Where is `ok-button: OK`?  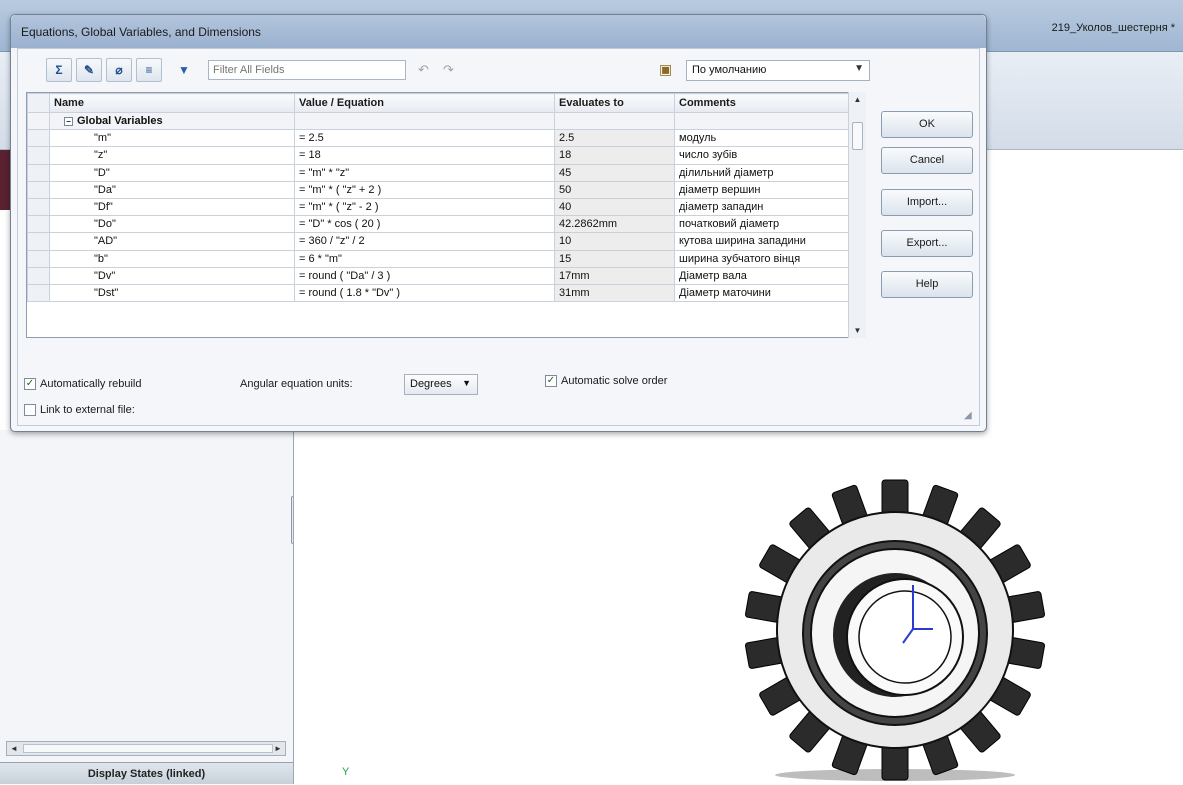
ok-button: OK is located at coordinates (927, 124).